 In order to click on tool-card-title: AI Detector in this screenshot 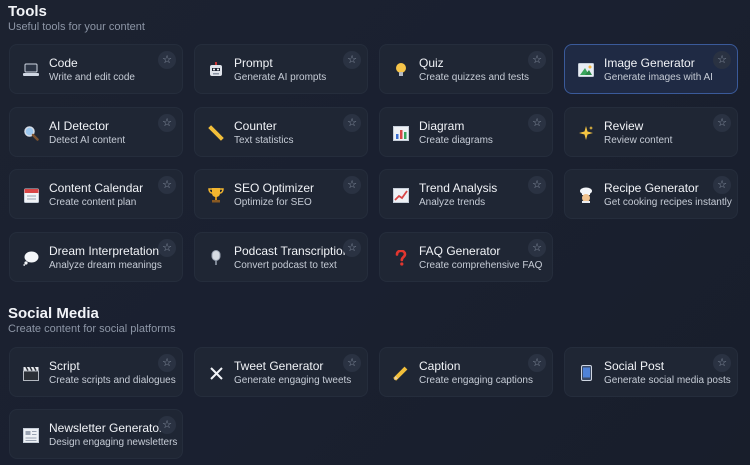, I will do `click(79, 126)`.